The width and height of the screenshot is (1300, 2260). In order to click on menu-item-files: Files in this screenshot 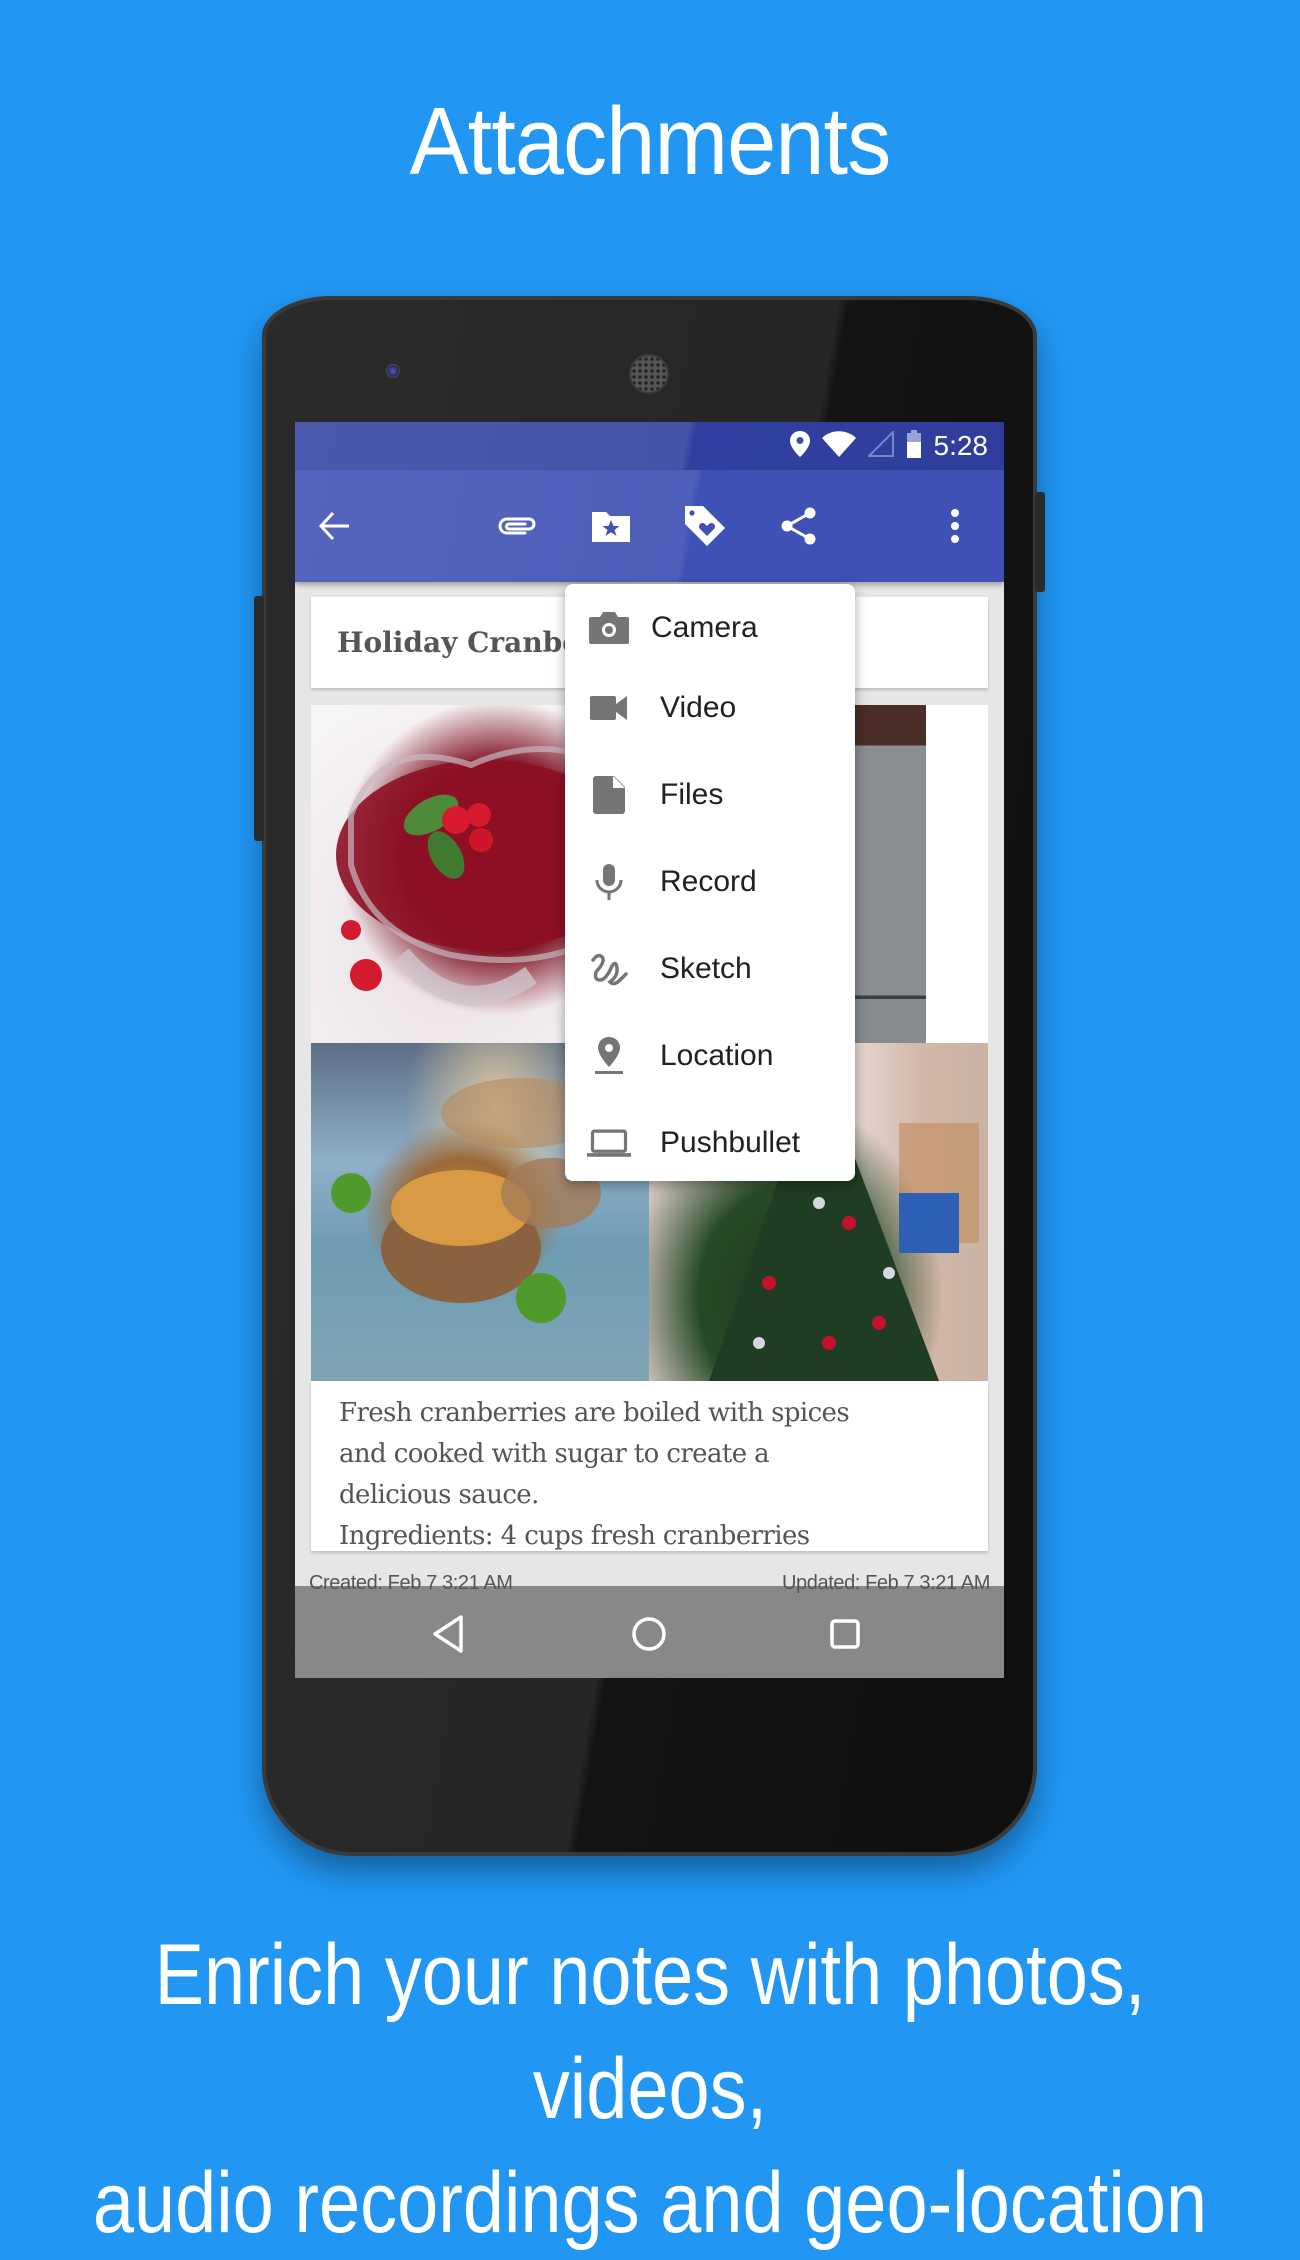, I will do `click(710, 794)`.